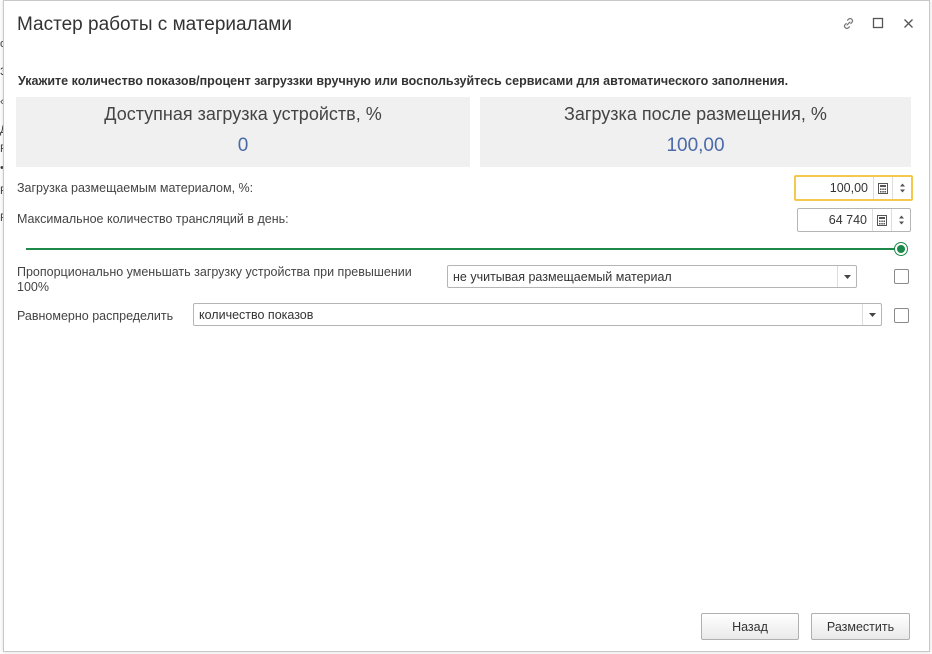  I want to click on available-load-value: 0, so click(243, 145).